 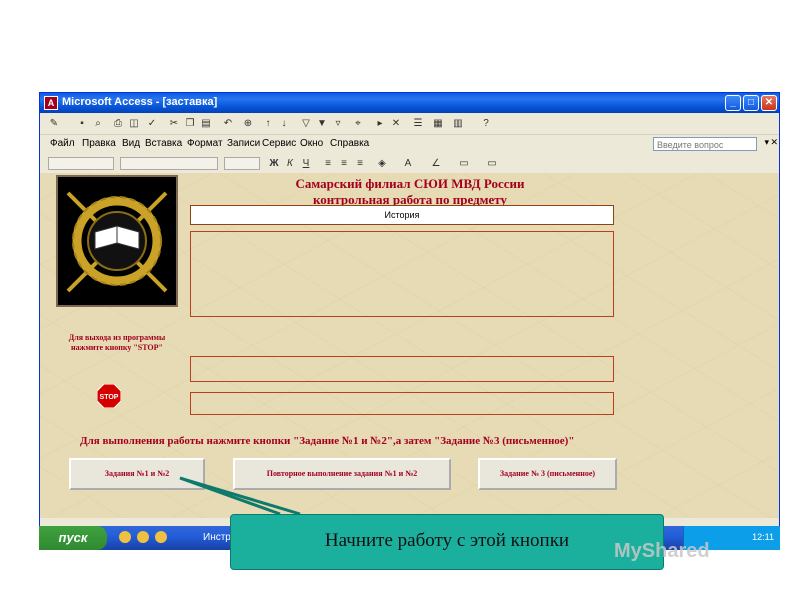 What do you see at coordinates (436, 164) in the screenshot?
I see `line-color-icon: ∠` at bounding box center [436, 164].